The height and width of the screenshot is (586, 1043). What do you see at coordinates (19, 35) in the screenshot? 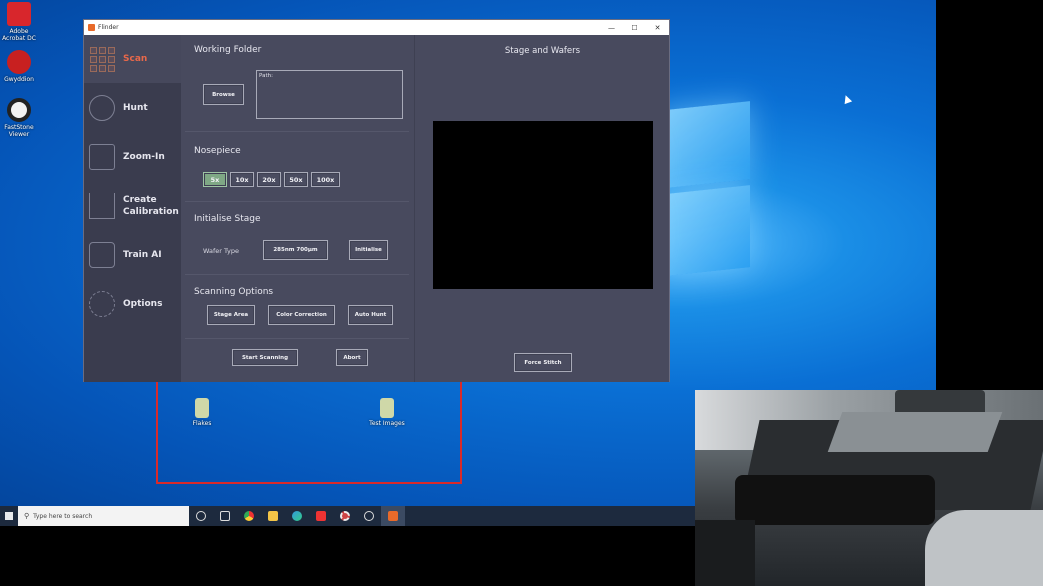
I see `desktop-icon-label: Adobe Acrobat DC` at bounding box center [19, 35].